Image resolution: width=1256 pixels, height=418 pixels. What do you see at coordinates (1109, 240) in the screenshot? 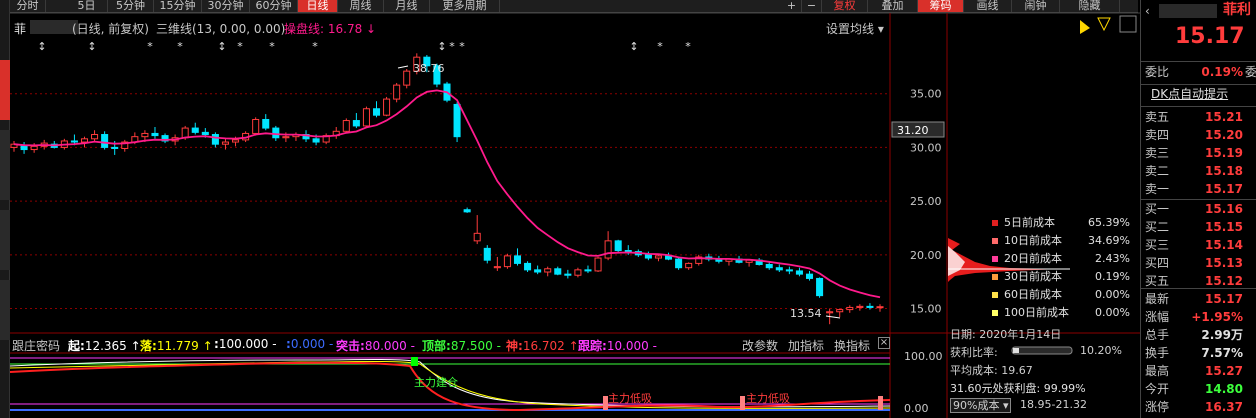
I see `chip-legend-value: 34.69%` at bounding box center [1109, 240].